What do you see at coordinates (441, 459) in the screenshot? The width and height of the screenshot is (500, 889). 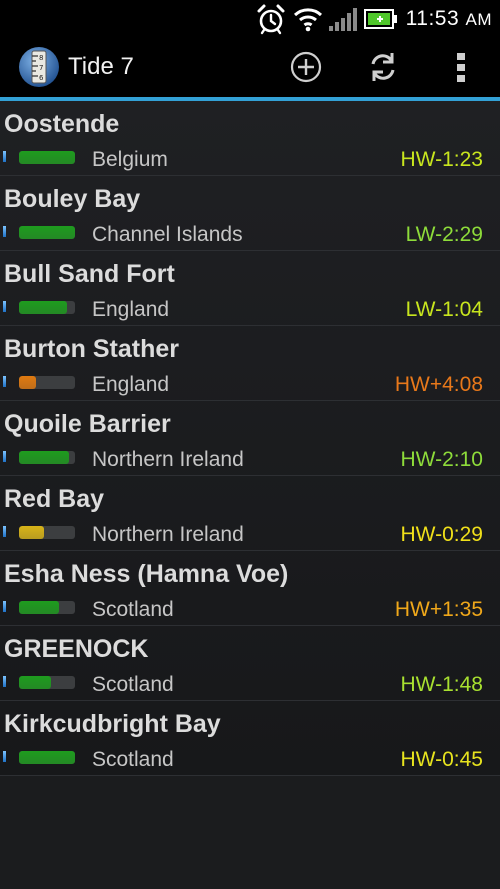 I see `tide-time: HW-2:10` at bounding box center [441, 459].